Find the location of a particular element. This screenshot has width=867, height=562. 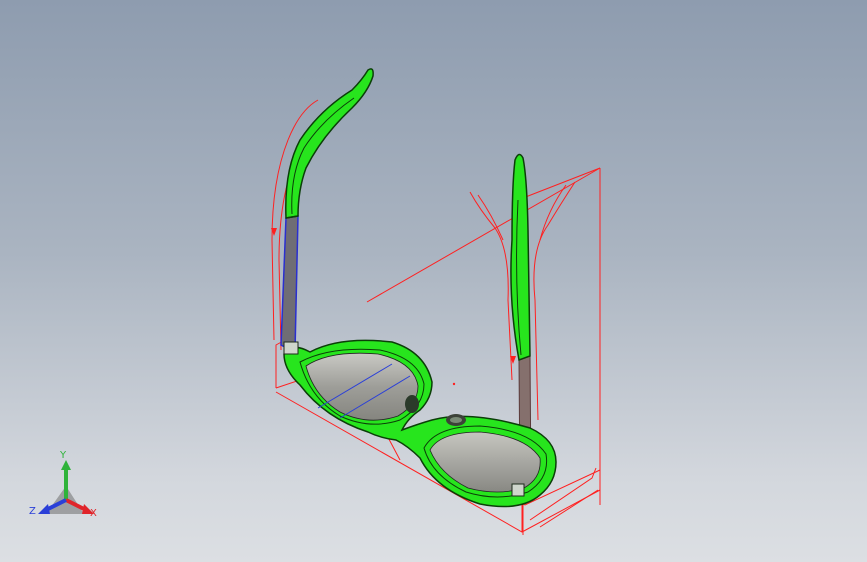

left-lens is located at coordinates (362, 386).